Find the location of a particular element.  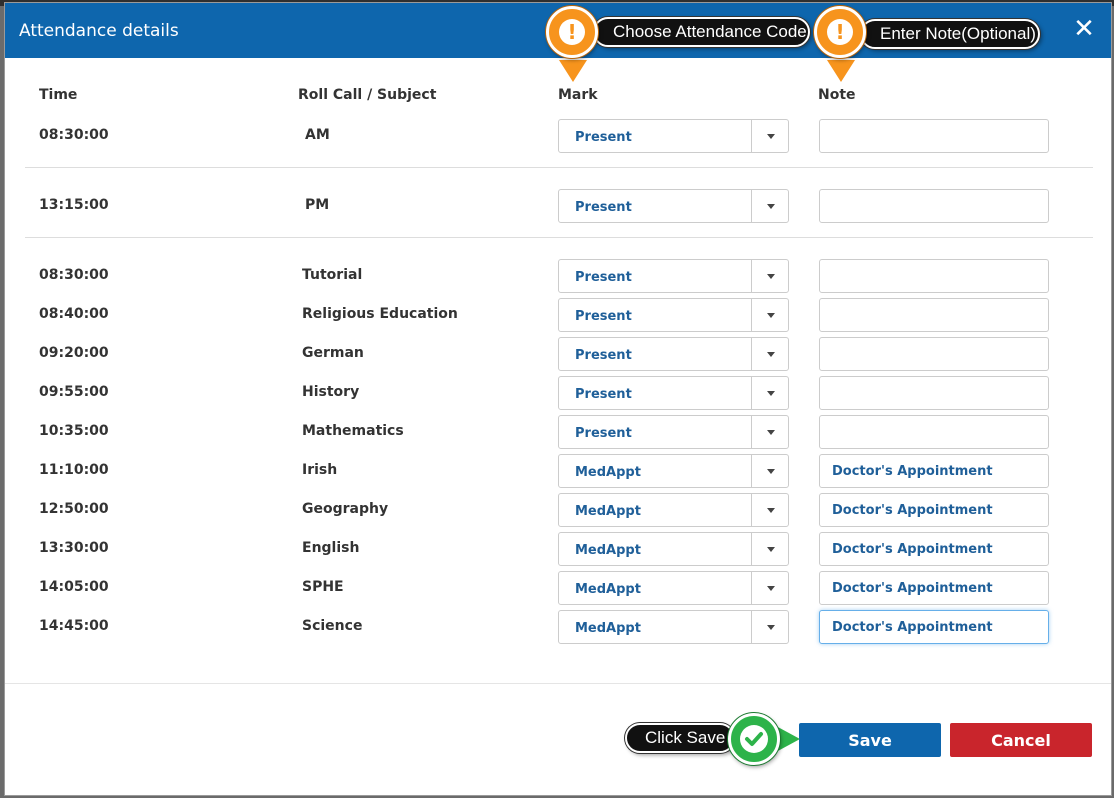

attendance-row: 08:40:00 Religious Education Present is located at coordinates (558, 315).